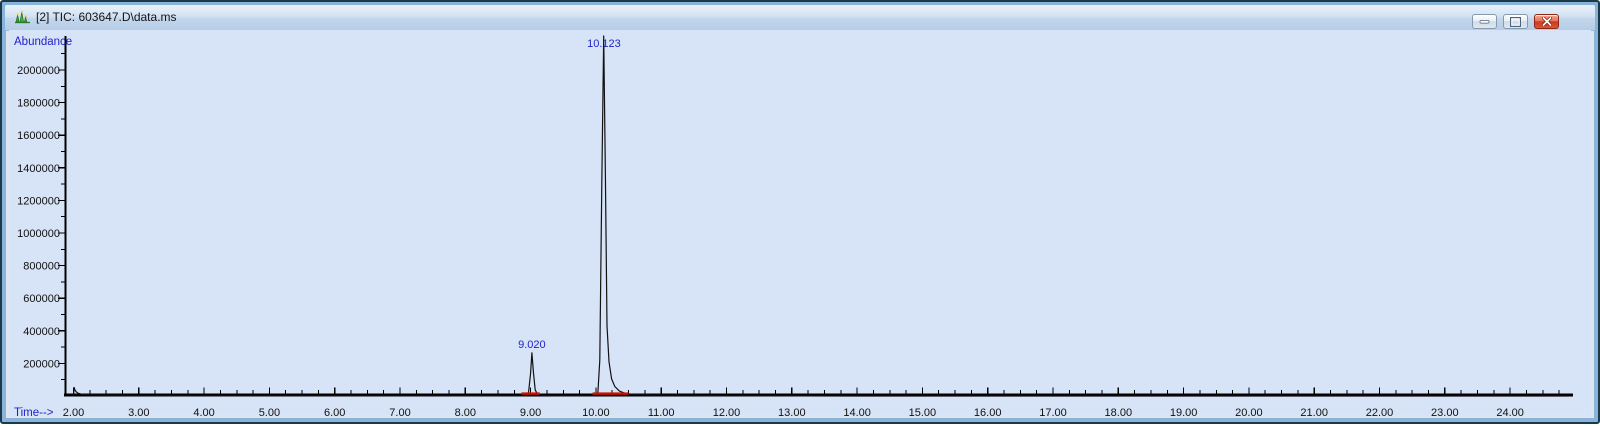  Describe the element at coordinates (22, 17) in the screenshot. I see `chromatogram-icon` at that location.